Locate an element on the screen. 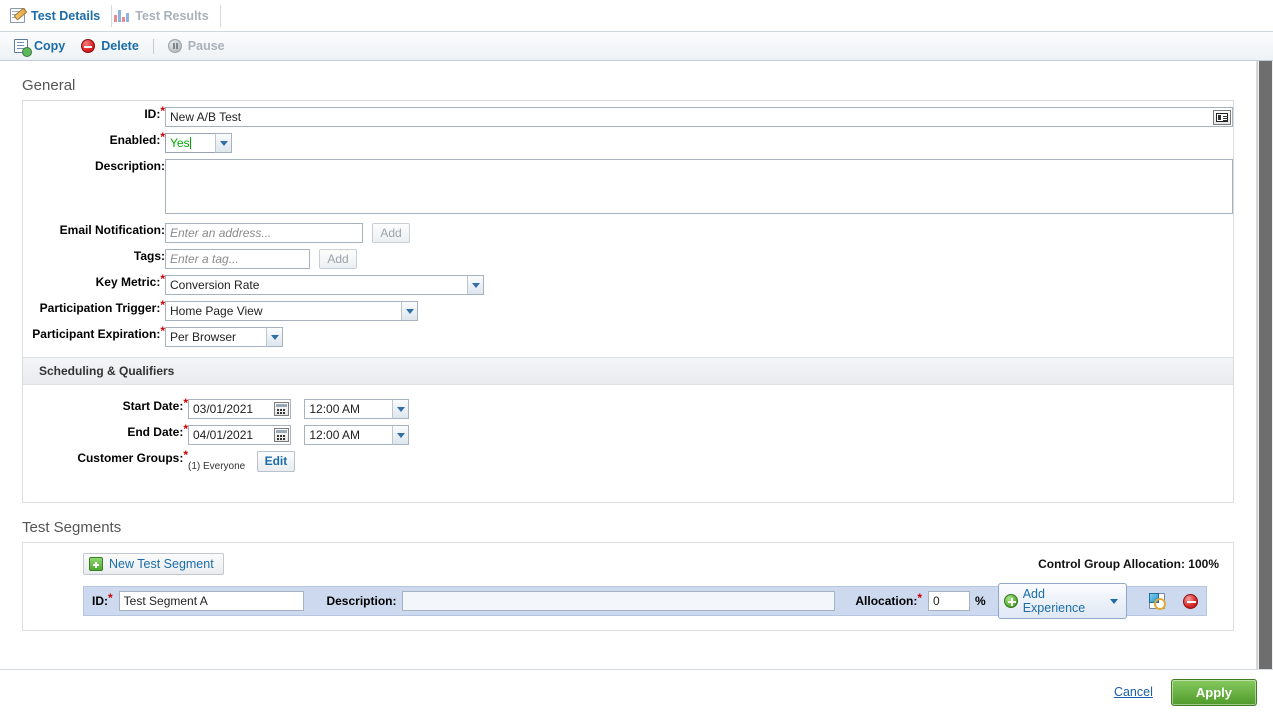 The image size is (1273, 714). caret-down-icon is located at coordinates (1113, 601).